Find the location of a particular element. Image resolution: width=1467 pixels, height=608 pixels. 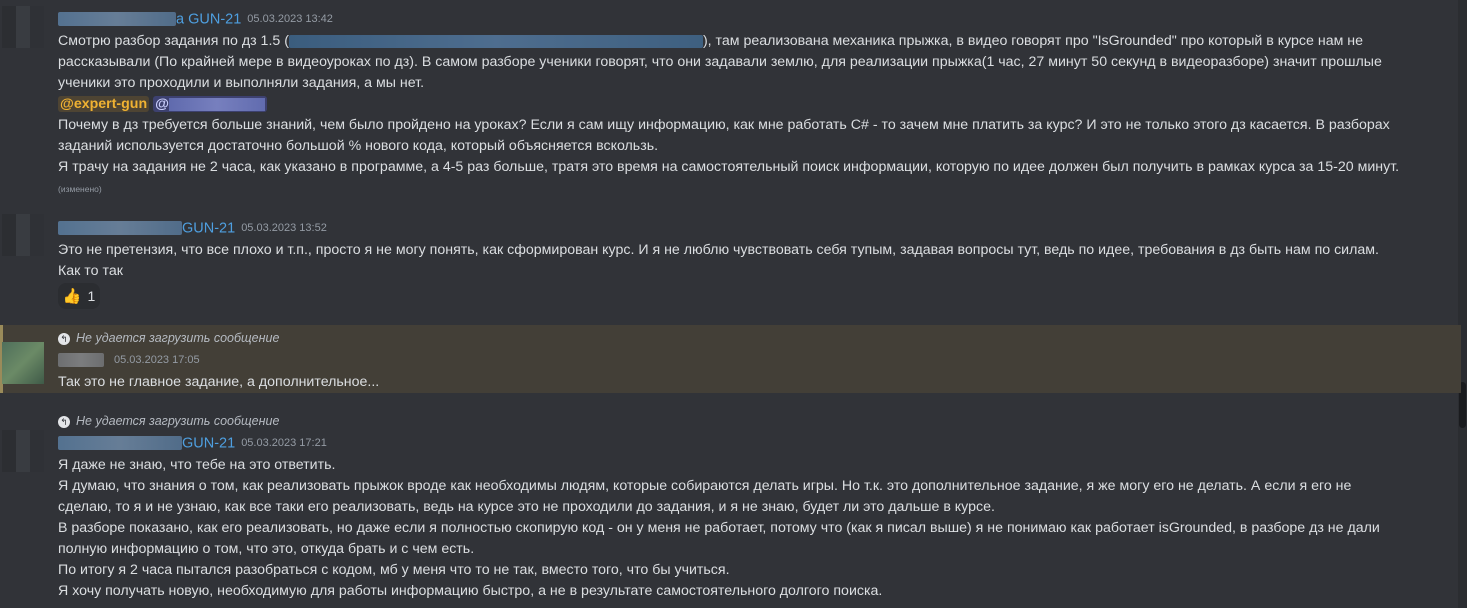

timestamp: 05.03.2023 13:52 is located at coordinates (284, 228).